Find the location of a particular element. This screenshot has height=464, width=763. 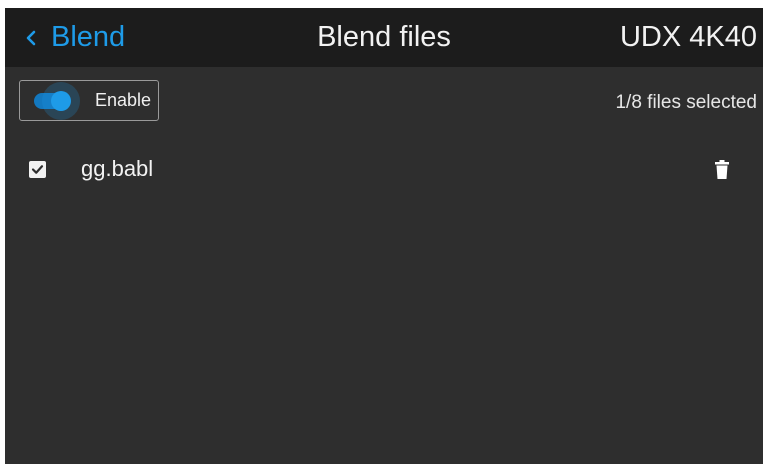

checkbox-checked-icon is located at coordinates (37, 169).